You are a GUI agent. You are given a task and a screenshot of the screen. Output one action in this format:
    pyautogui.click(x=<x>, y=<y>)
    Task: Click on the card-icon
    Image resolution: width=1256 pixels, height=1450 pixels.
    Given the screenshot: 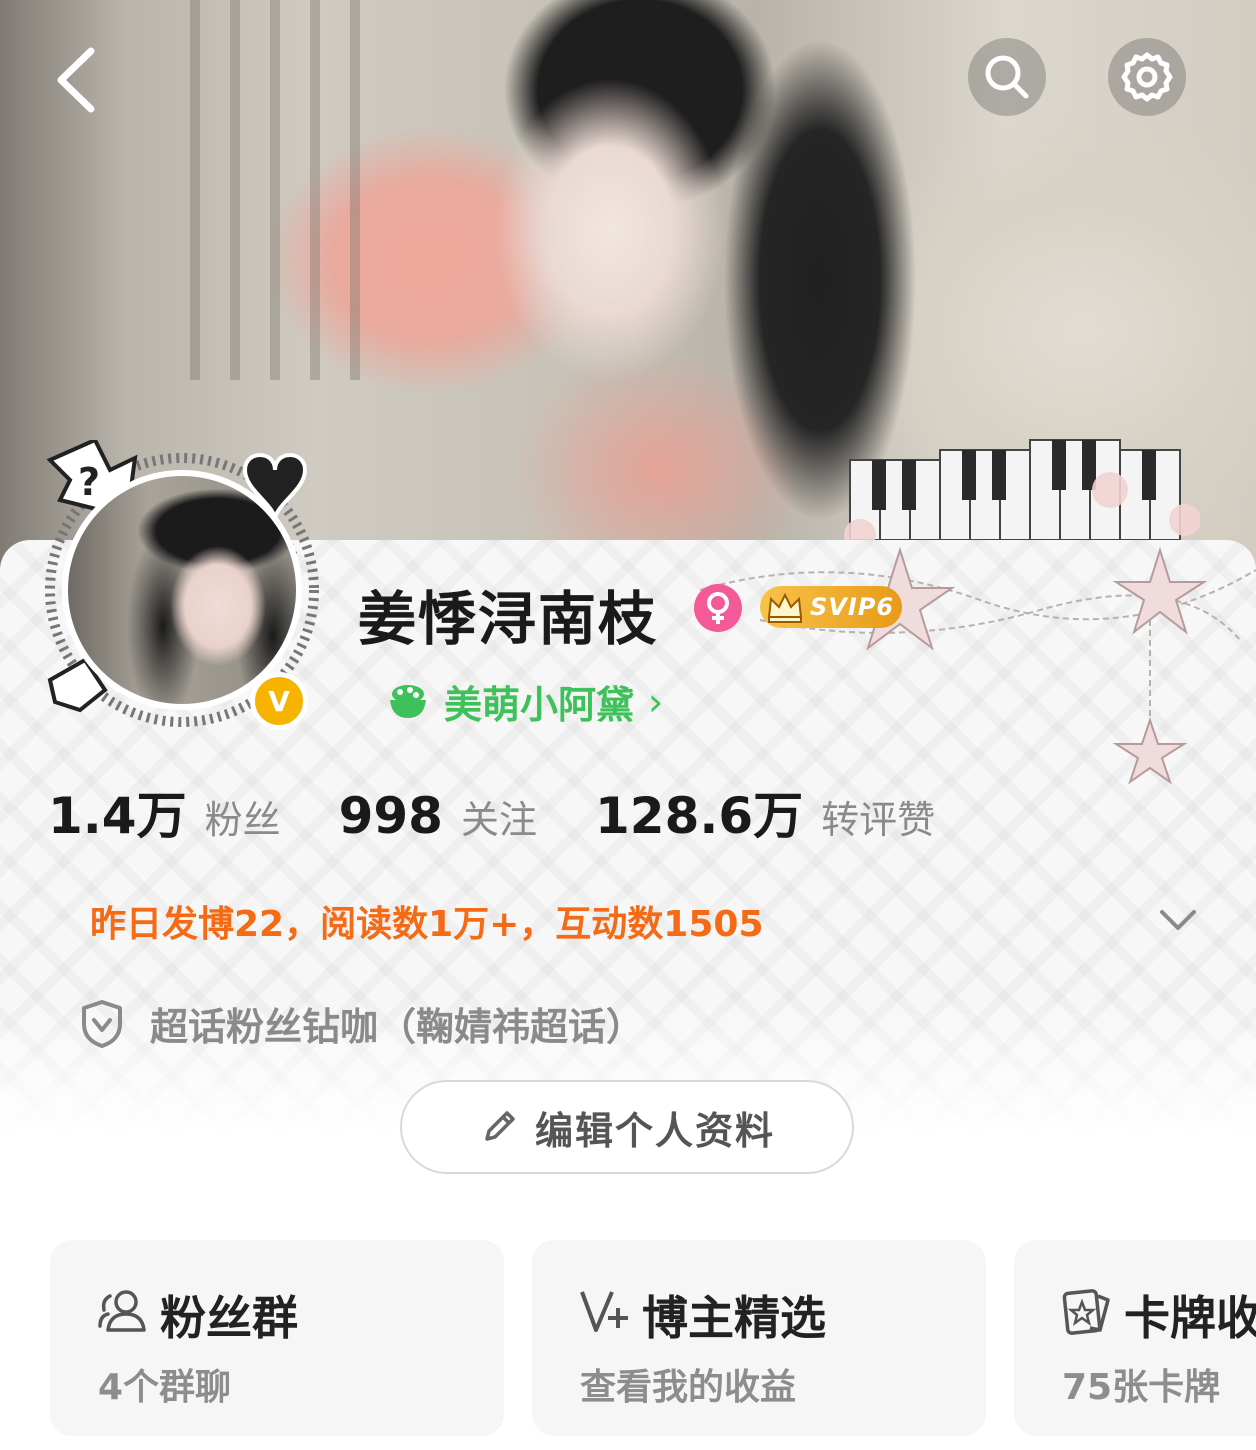 What is the action you would take?
    pyautogui.click(x=1086, y=1312)
    